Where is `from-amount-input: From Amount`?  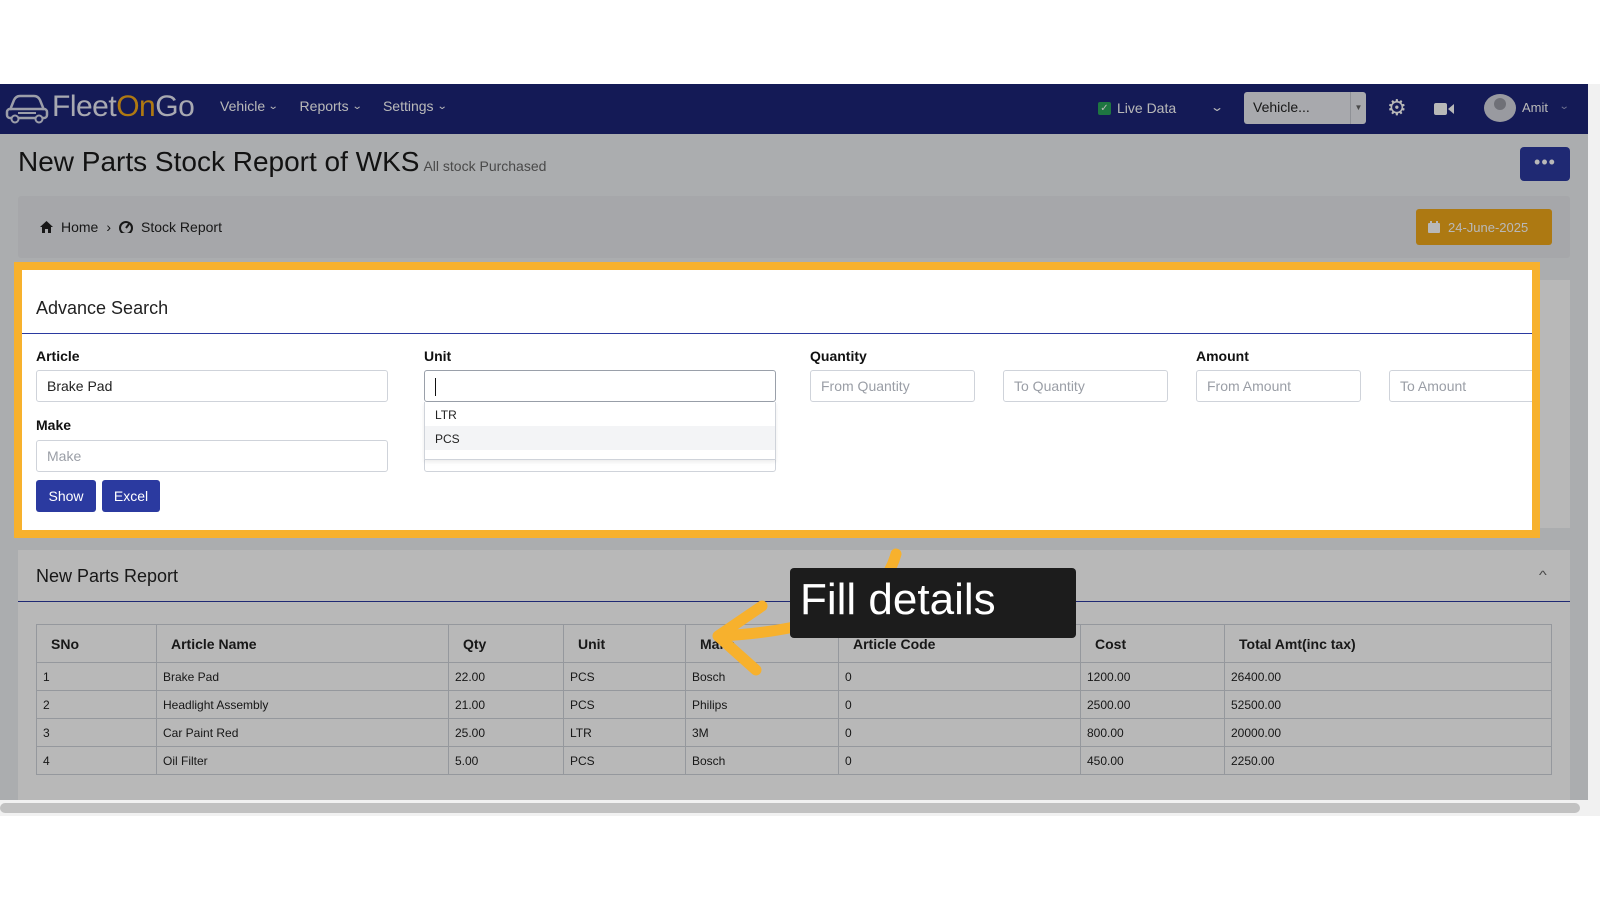
from-amount-input: From Amount is located at coordinates (1278, 386).